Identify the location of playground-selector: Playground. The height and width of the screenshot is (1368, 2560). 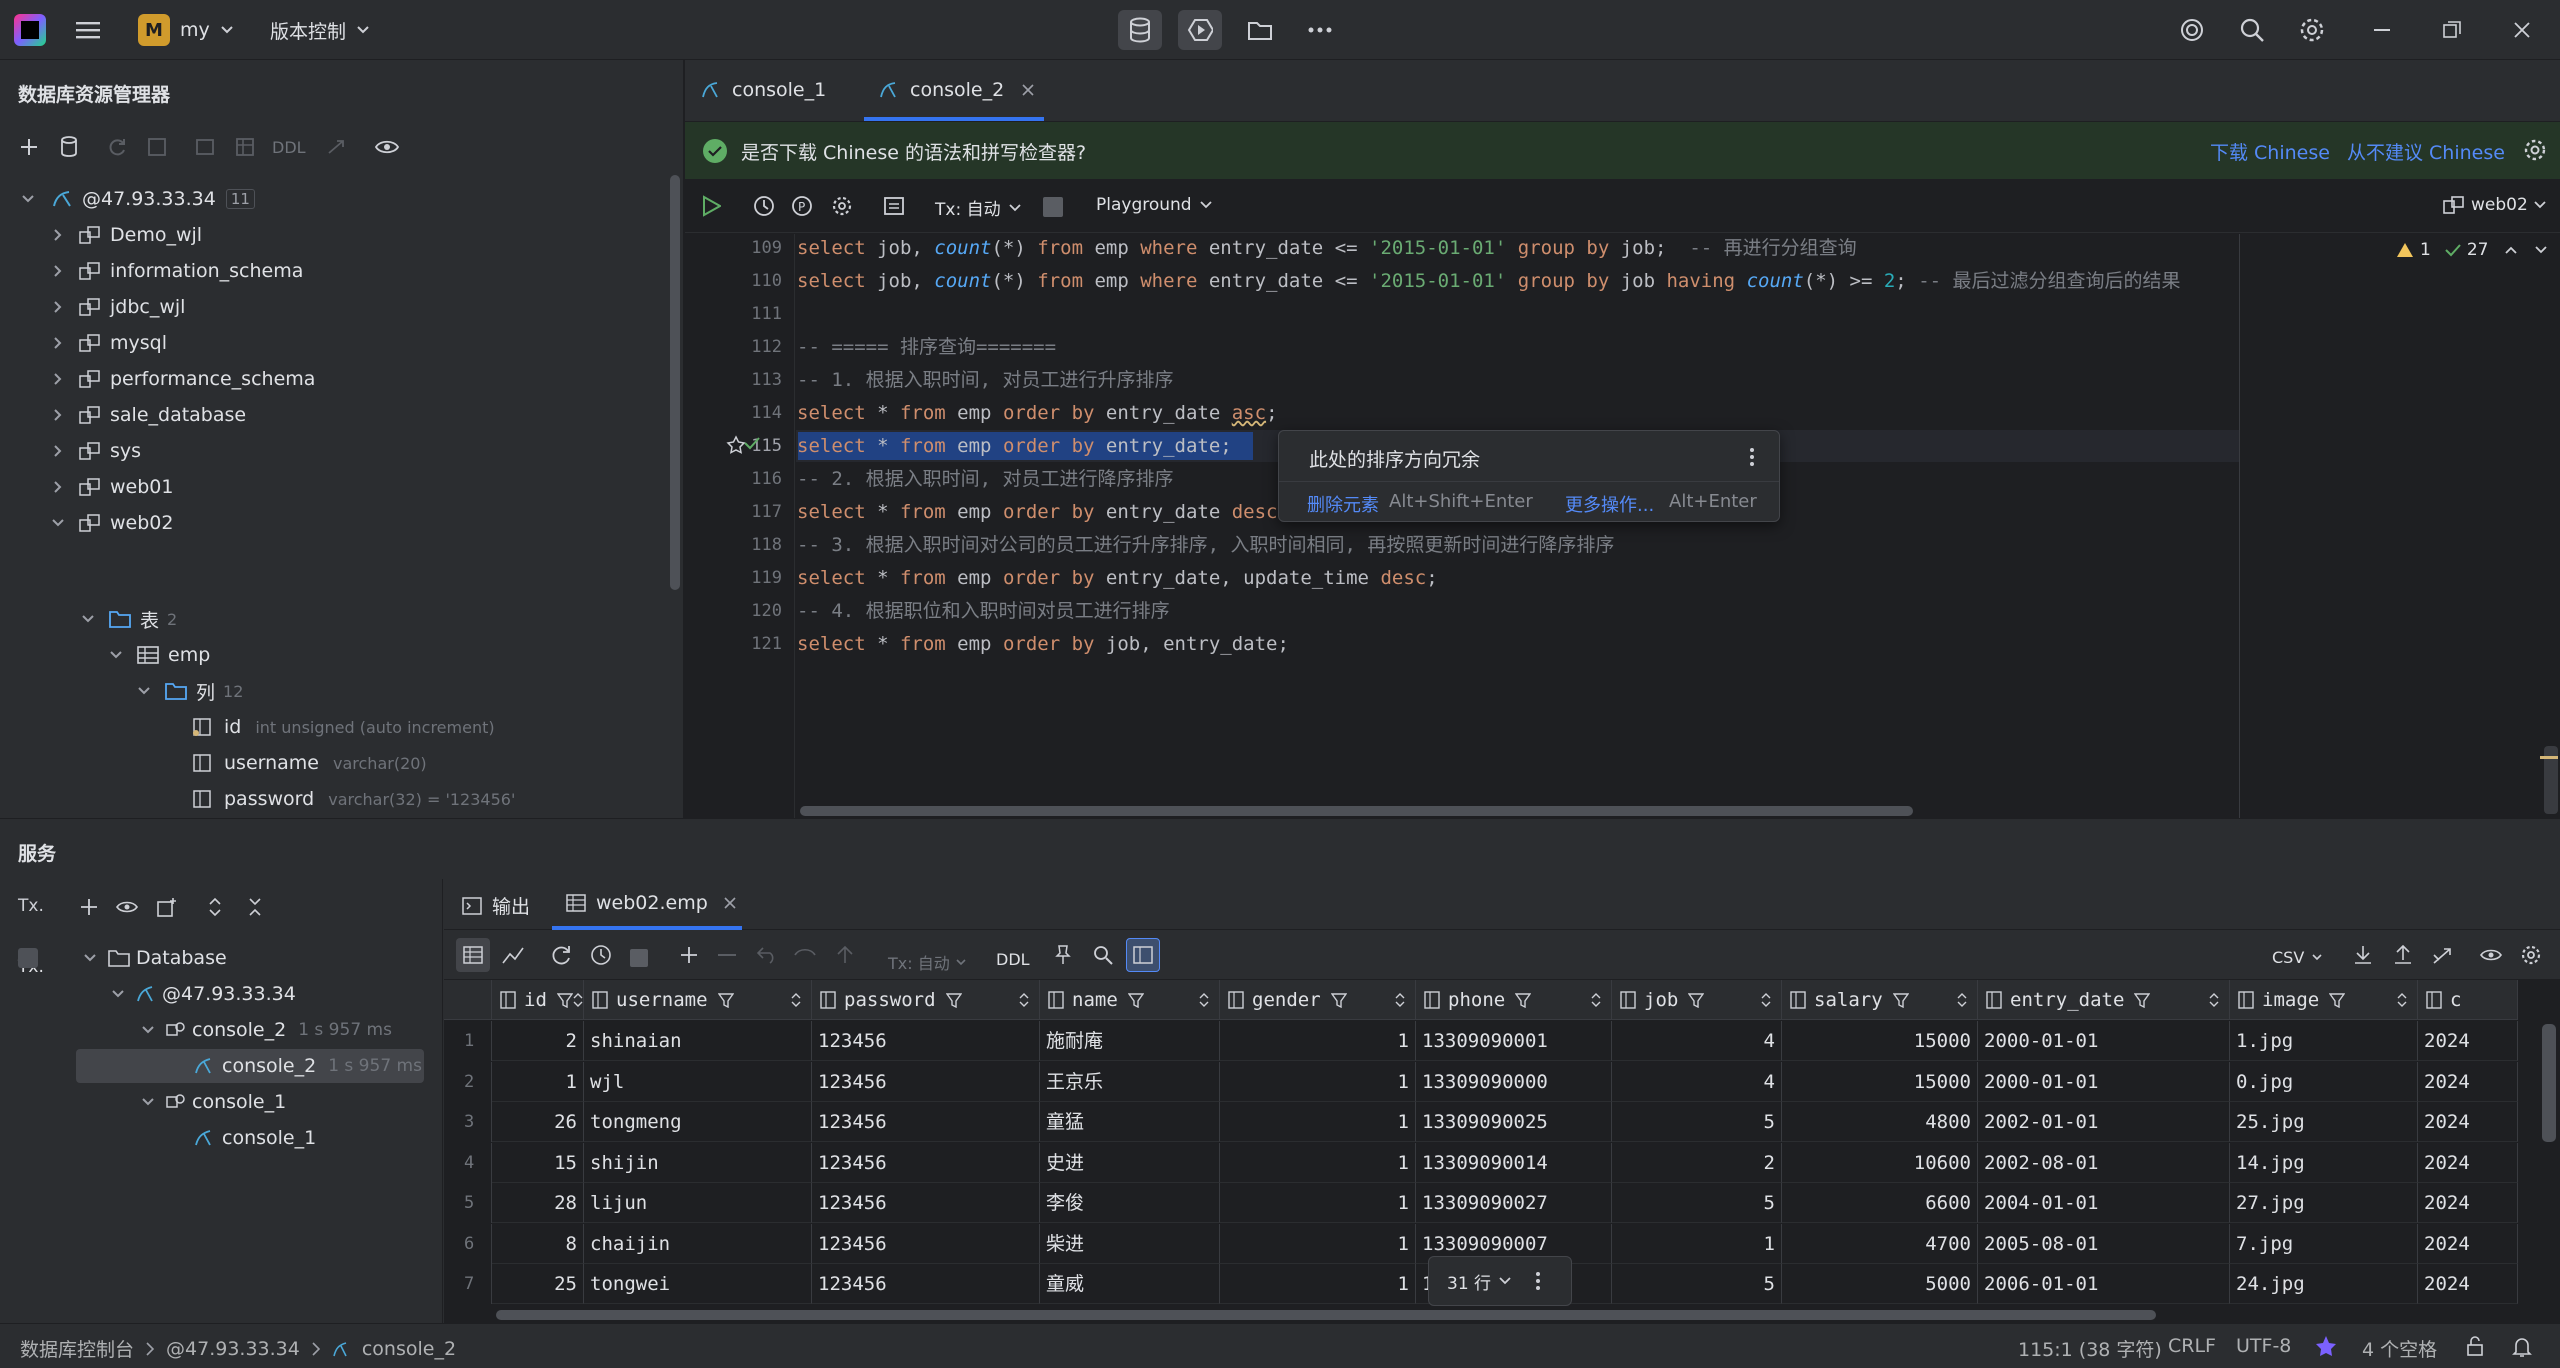
(1154, 205).